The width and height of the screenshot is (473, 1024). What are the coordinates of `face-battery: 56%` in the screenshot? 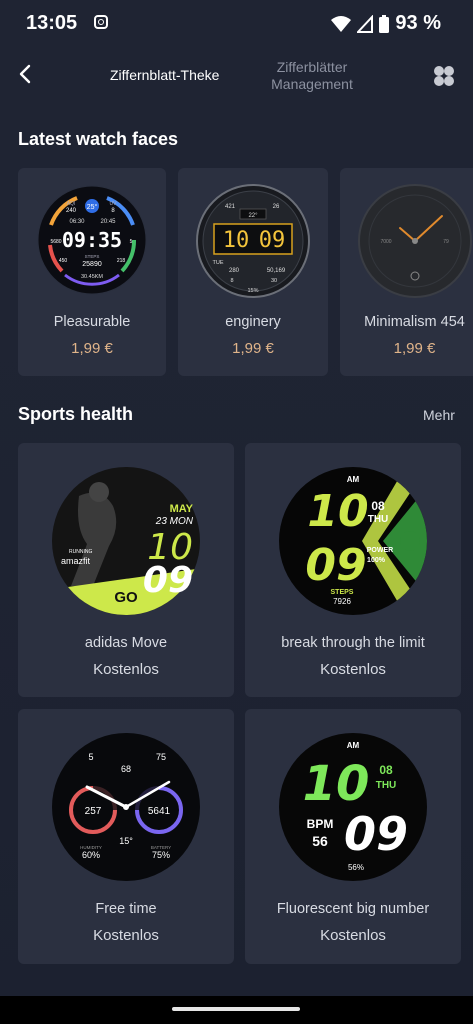 It's located at (356, 867).